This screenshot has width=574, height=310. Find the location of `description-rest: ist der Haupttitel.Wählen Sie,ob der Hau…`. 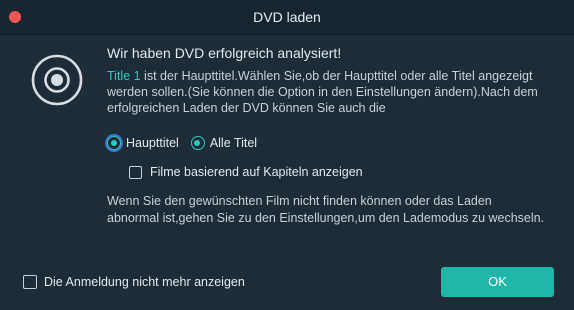

description-rest: ist der Haupttitel.Wählen Sie,ob der Hau… is located at coordinates (322, 92).